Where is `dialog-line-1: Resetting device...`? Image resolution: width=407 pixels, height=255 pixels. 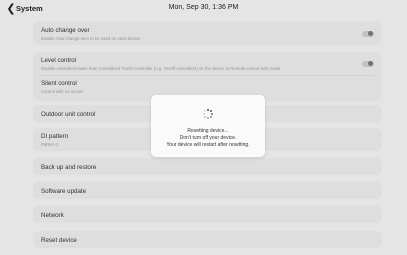 dialog-line-1: Resetting device... is located at coordinates (208, 131).